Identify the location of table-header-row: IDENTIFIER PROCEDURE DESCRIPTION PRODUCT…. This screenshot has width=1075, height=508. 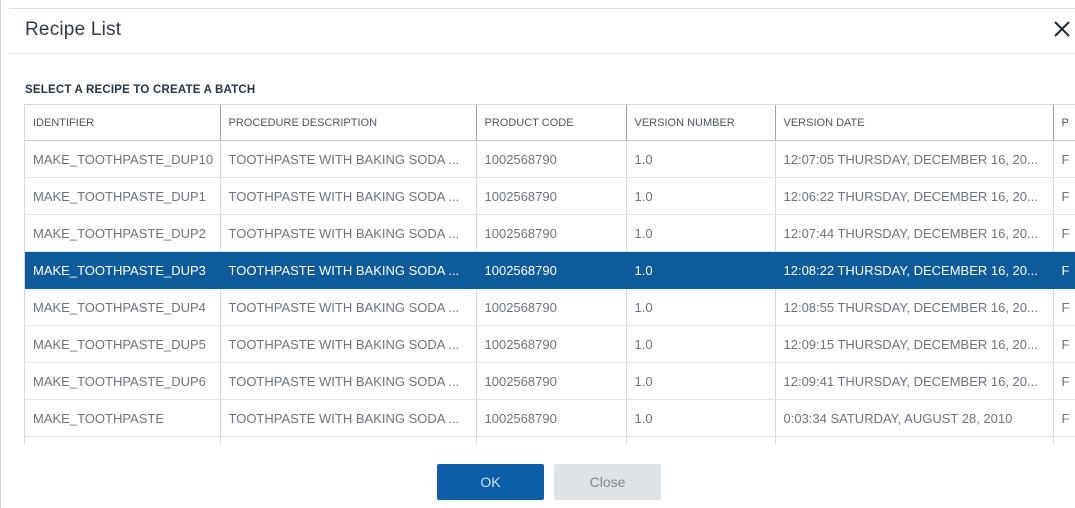
(550, 123).